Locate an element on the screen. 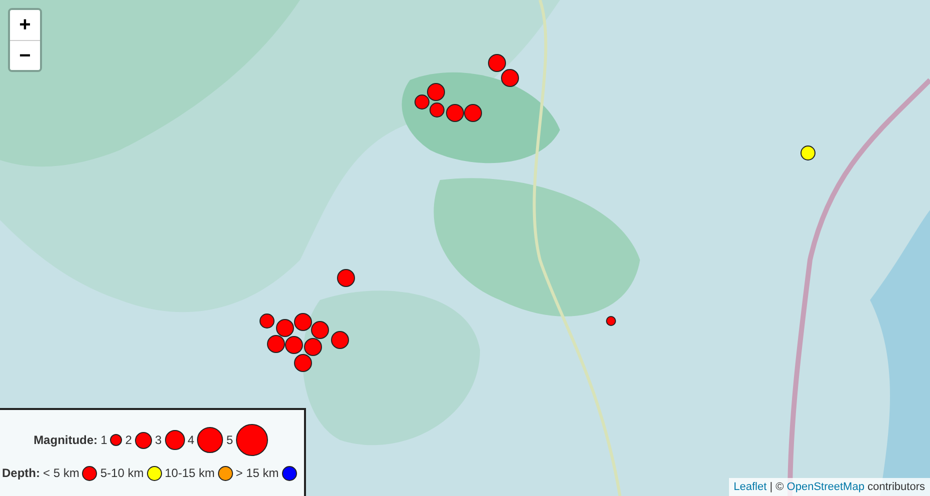 This screenshot has width=930, height=496. depth-range-label: > 15 km is located at coordinates (257, 473).